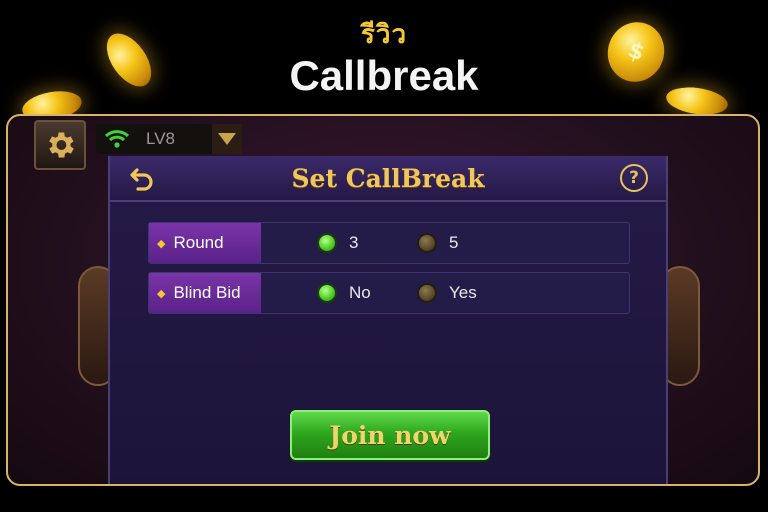 This screenshot has height=512, width=768. Describe the element at coordinates (634, 178) in the screenshot. I see `help-button: ?` at that location.